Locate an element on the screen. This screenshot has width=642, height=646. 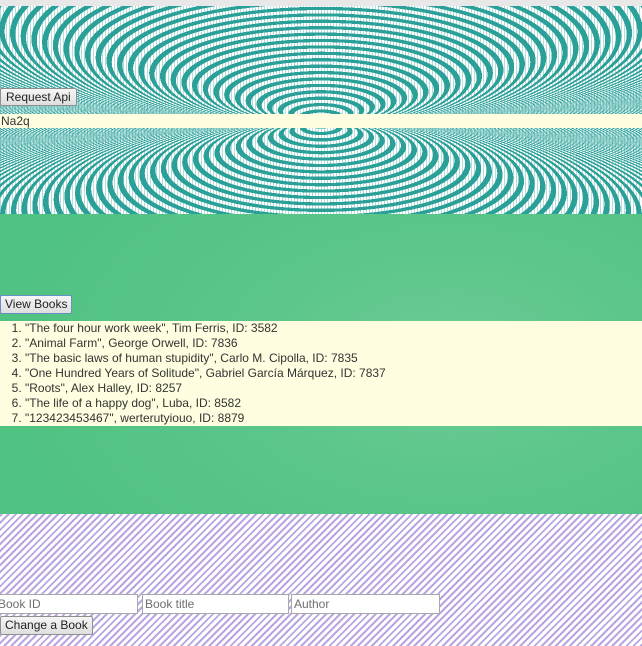
book-list-item: "123423453467", werterutyiouo, ID: 8879 is located at coordinates (333, 418).